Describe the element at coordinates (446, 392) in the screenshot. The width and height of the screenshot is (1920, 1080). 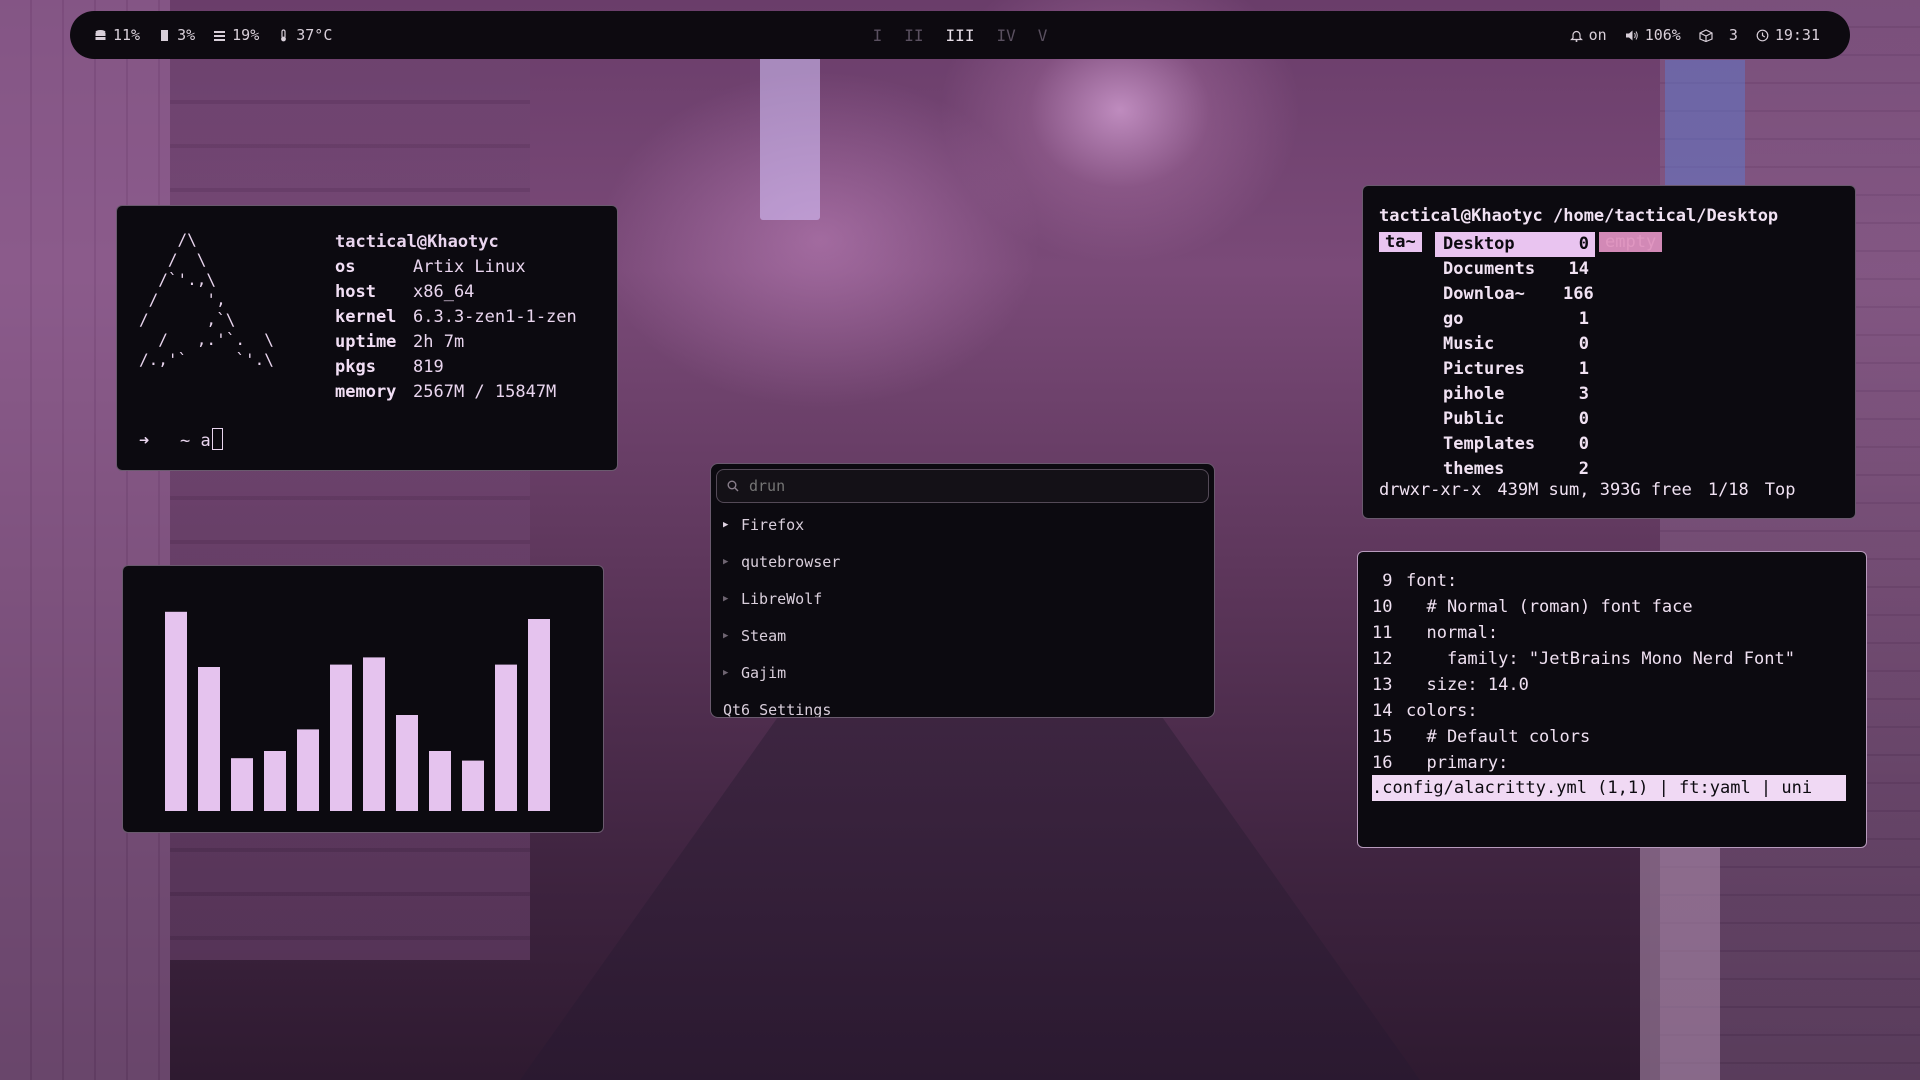
I see `info-row-memory: memory 2567M / 15847M` at that location.